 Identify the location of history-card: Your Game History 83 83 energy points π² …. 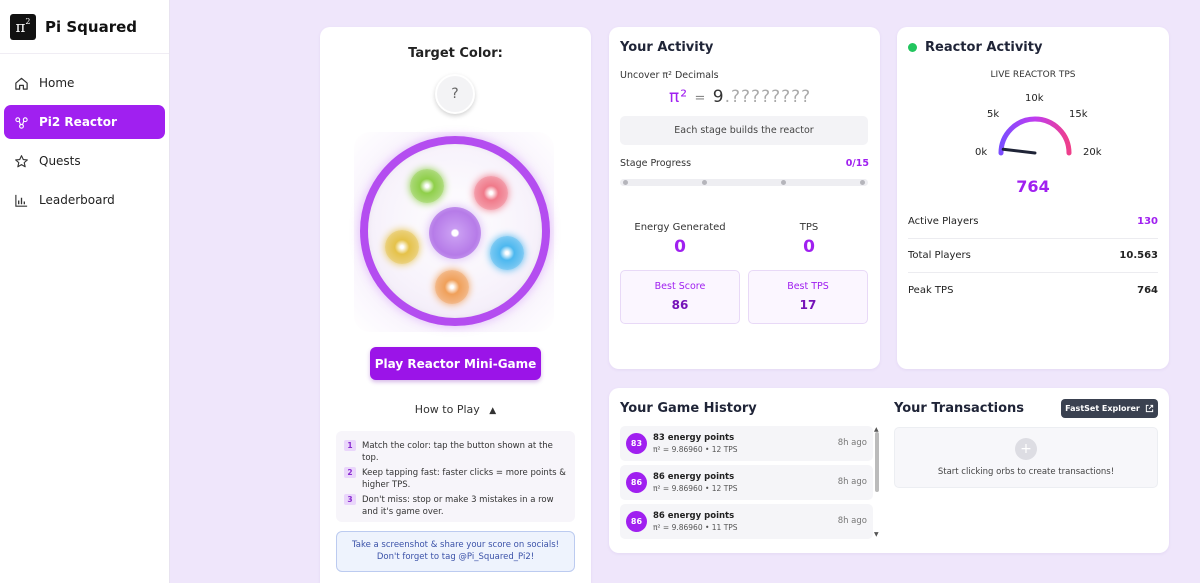
(889, 470).